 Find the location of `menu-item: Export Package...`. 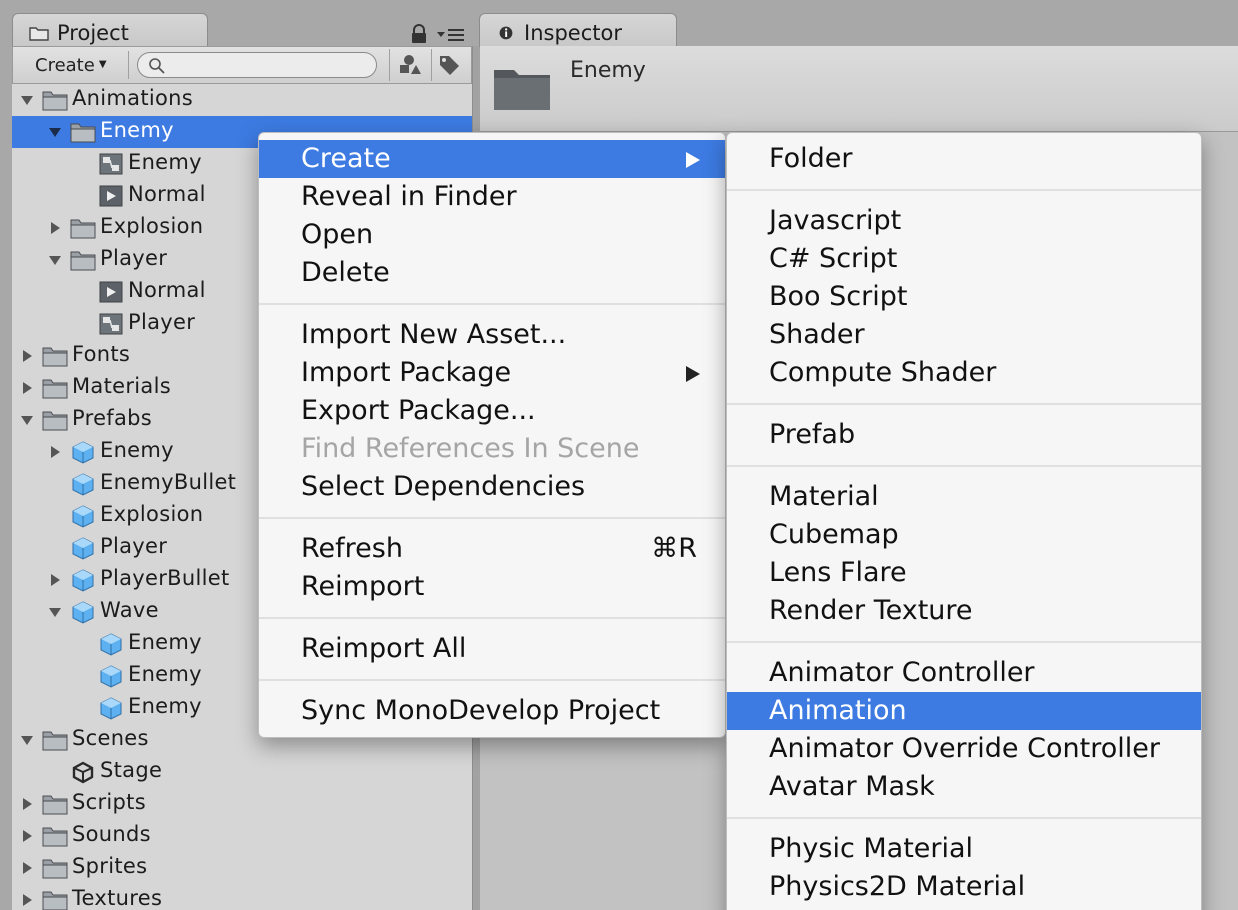

menu-item: Export Package... is located at coordinates (492, 411).